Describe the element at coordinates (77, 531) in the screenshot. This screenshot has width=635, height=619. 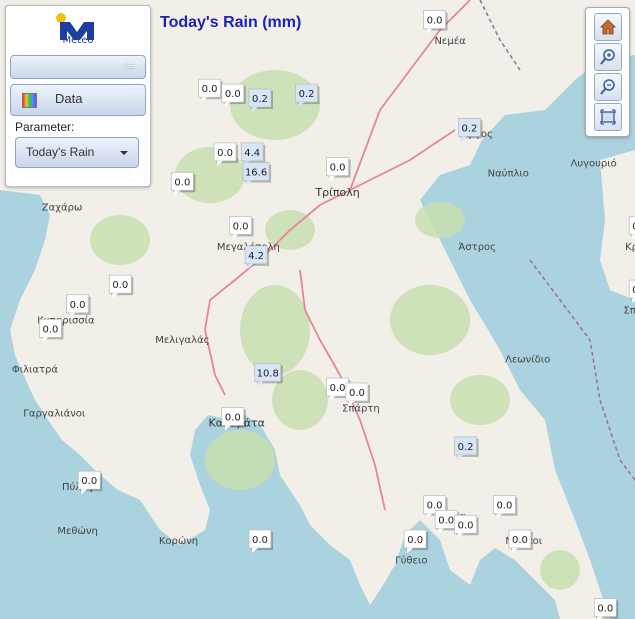
I see `place-label: Μεθώνη` at that location.